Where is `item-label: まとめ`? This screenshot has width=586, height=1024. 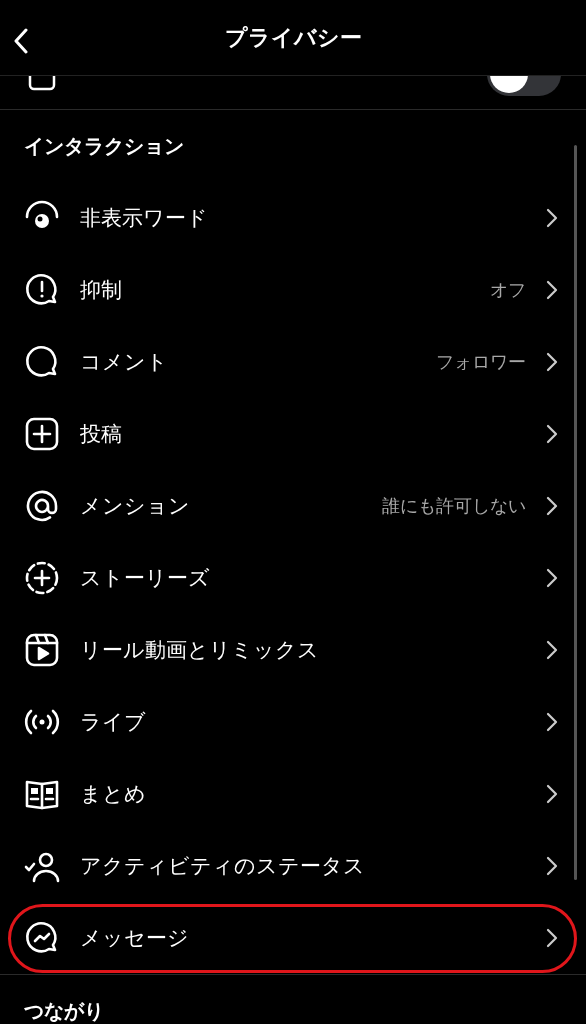
item-label: まとめ is located at coordinates (113, 794).